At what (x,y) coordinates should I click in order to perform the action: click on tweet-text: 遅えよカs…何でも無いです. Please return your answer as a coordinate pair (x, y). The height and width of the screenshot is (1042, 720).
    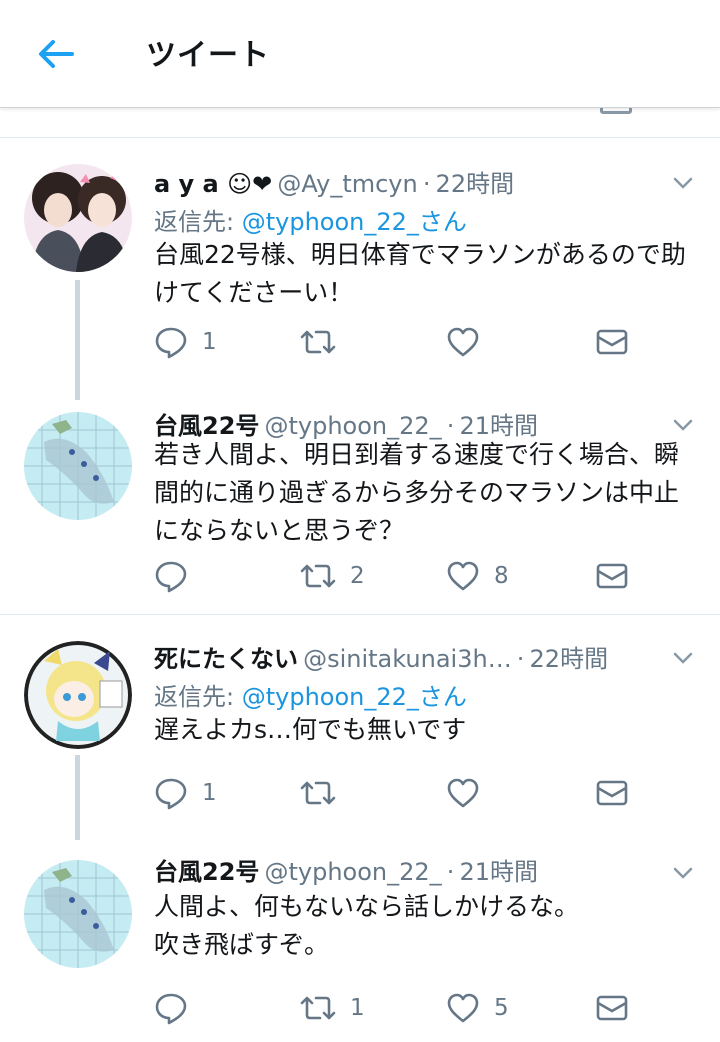
    Looking at the image, I should click on (310, 729).